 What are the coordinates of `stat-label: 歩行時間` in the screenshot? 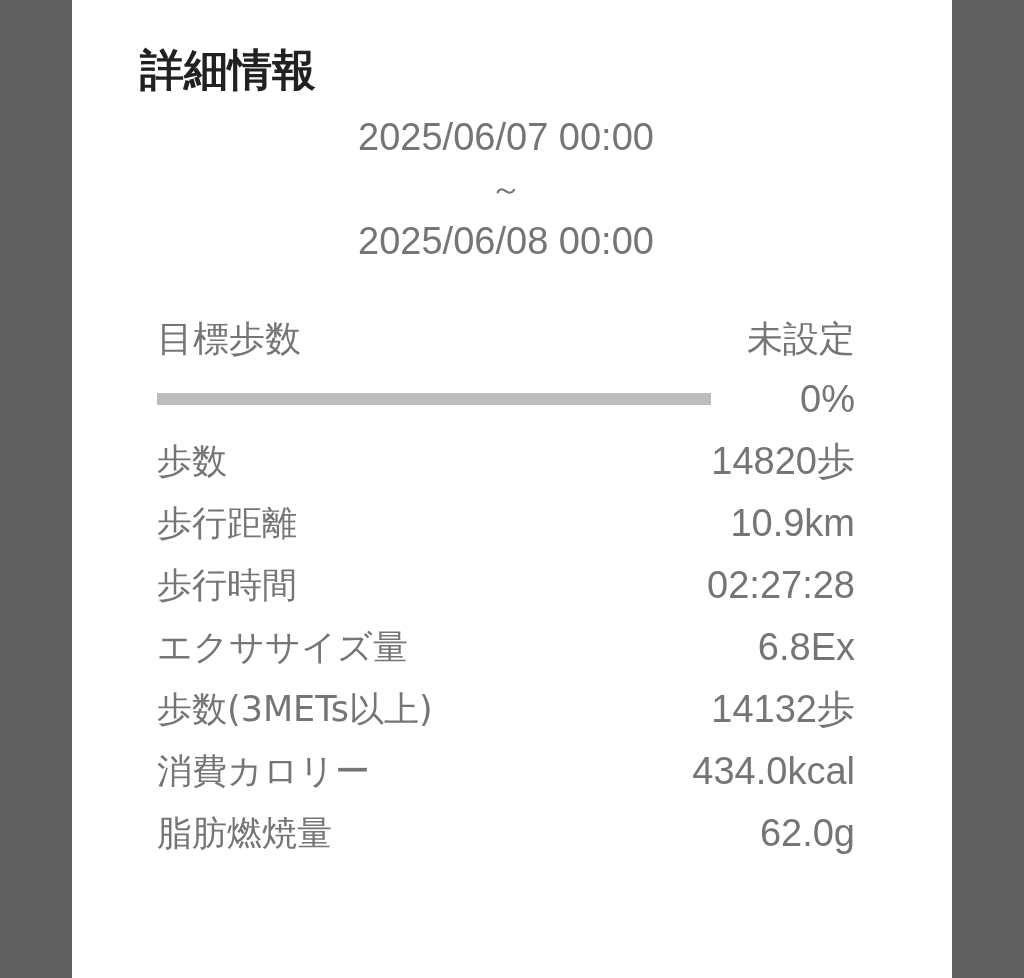 It's located at (227, 585).